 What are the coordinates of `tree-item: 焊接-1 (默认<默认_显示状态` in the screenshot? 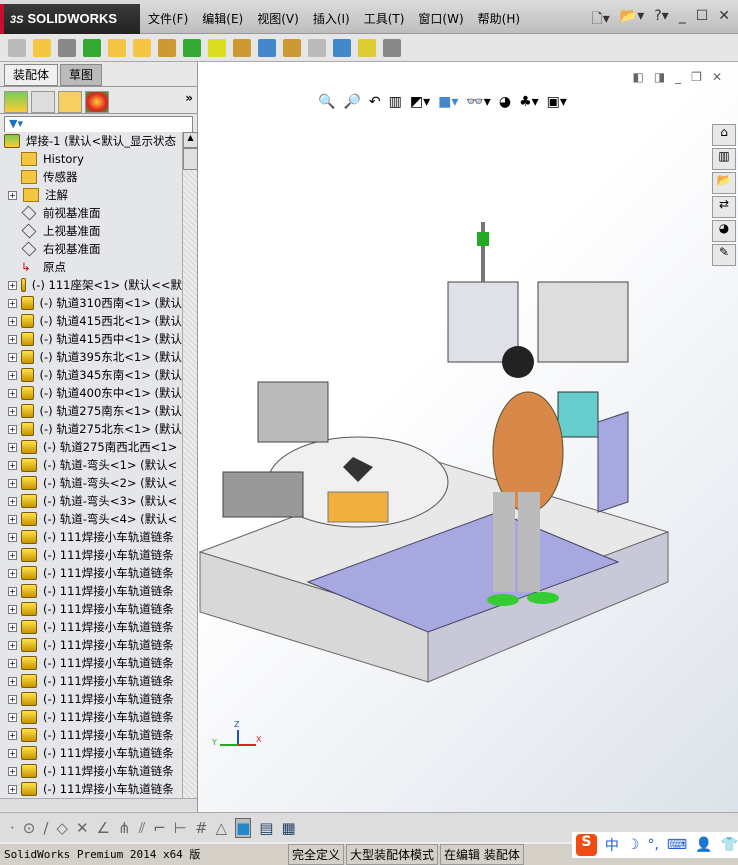 It's located at (91, 141).